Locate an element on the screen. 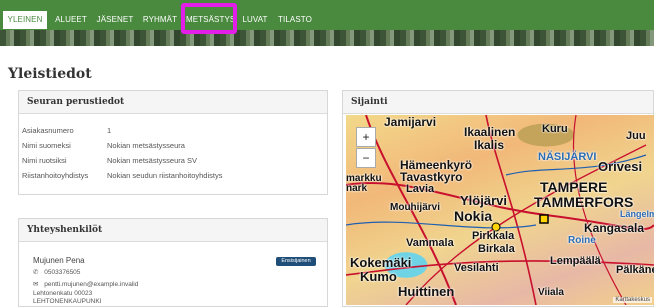  page-title: Yleistiedot is located at coordinates (50, 74).